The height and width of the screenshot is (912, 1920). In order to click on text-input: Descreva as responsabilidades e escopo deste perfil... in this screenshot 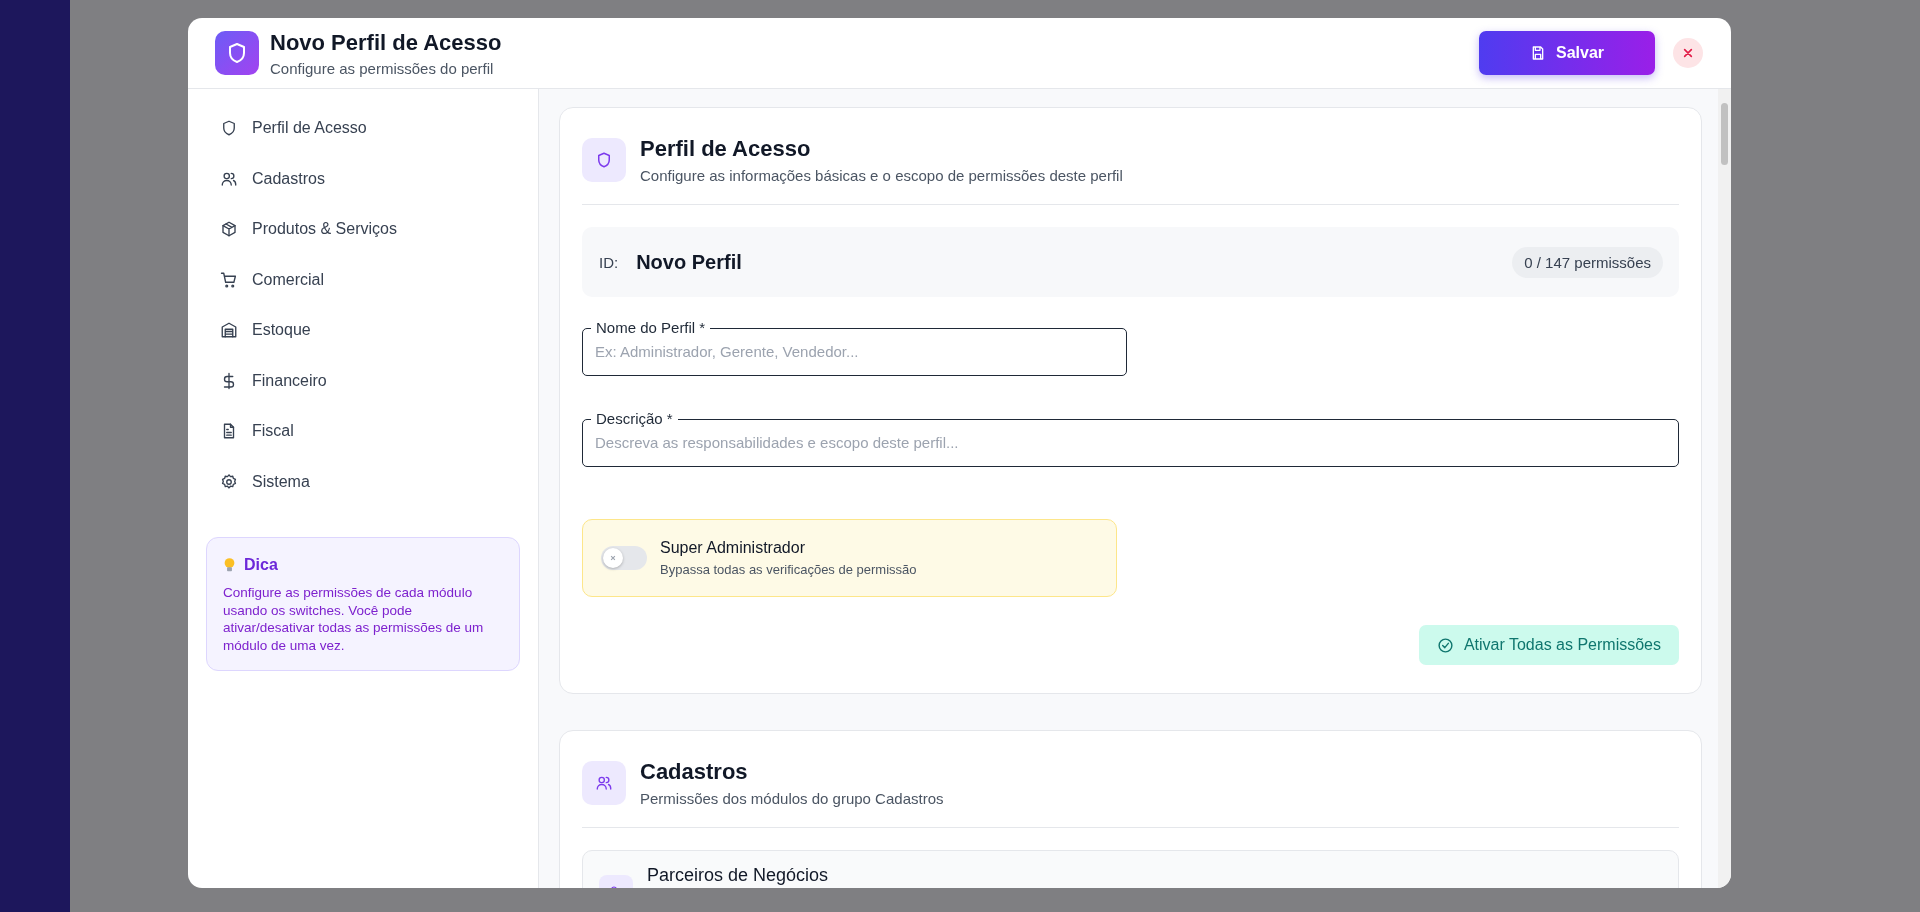, I will do `click(1130, 439)`.